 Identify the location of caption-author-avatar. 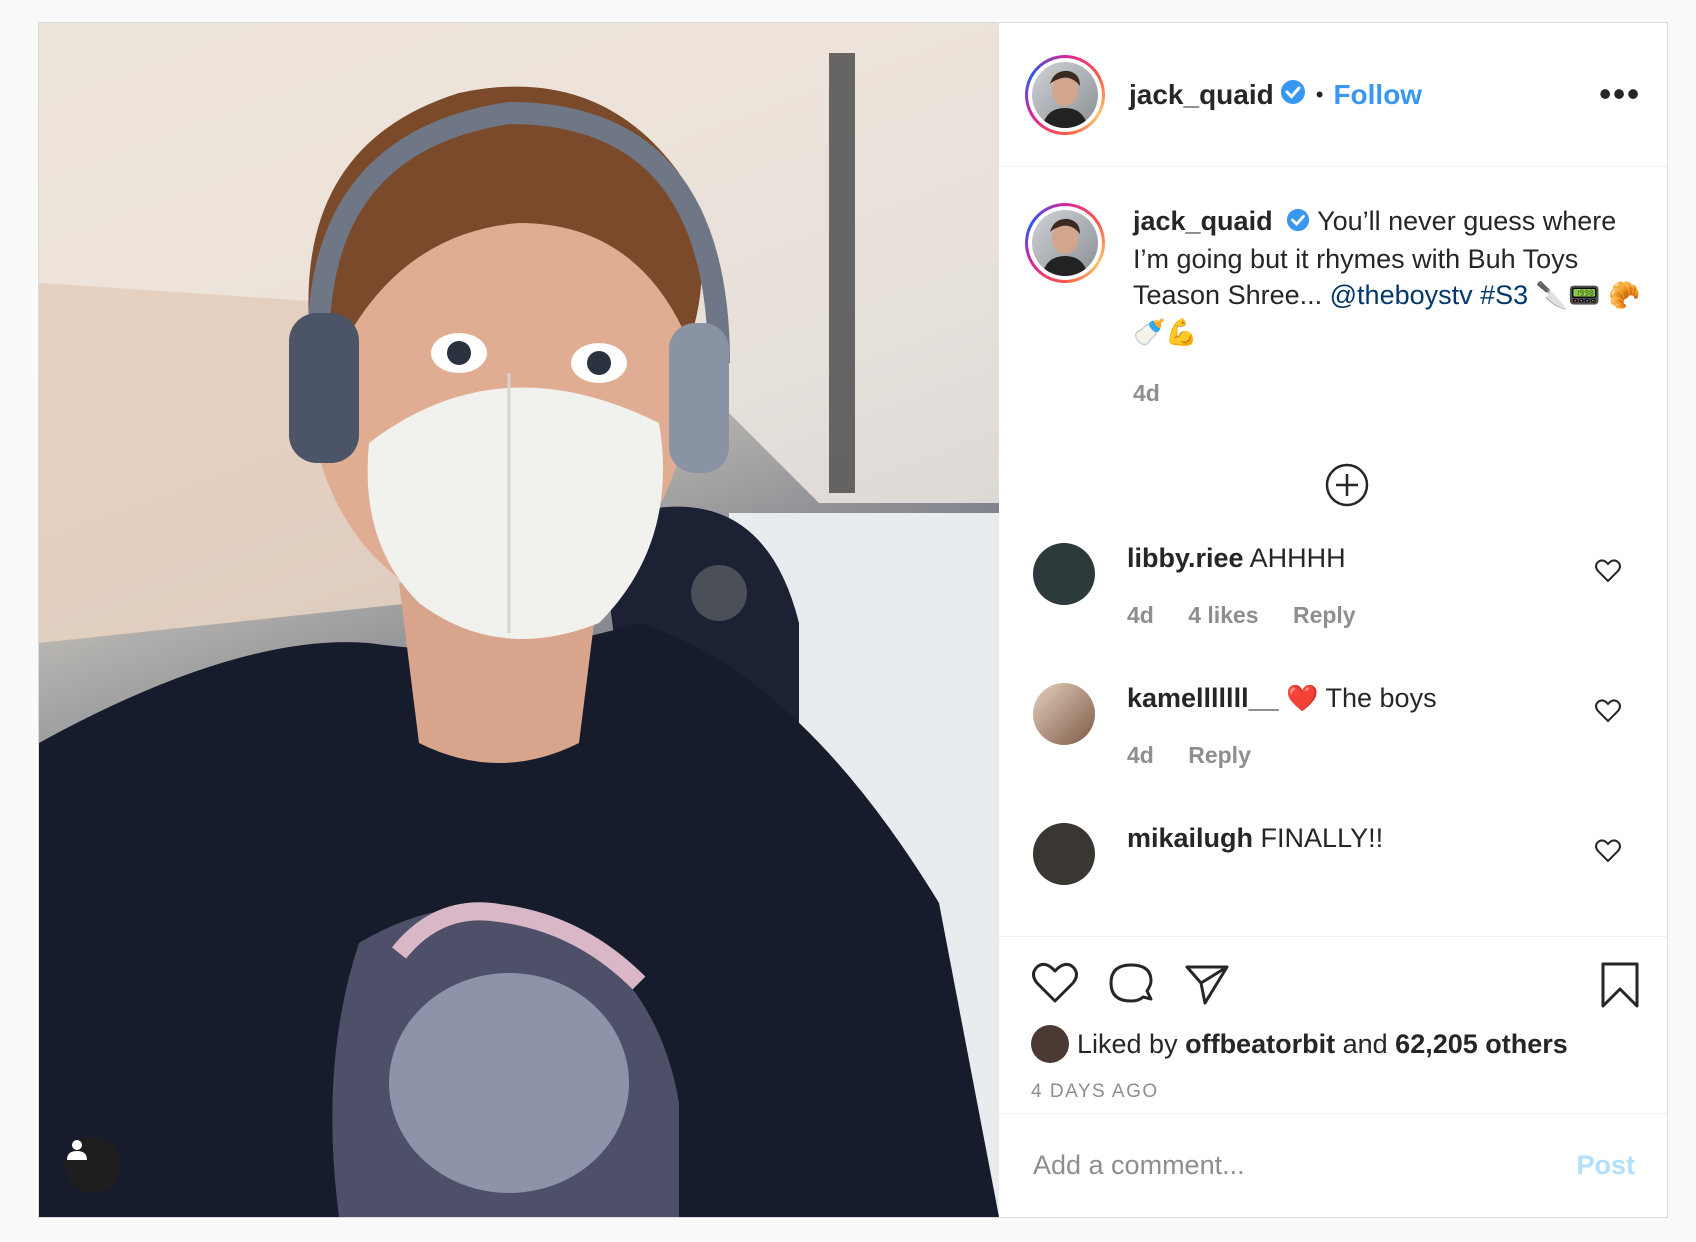
(1065, 243).